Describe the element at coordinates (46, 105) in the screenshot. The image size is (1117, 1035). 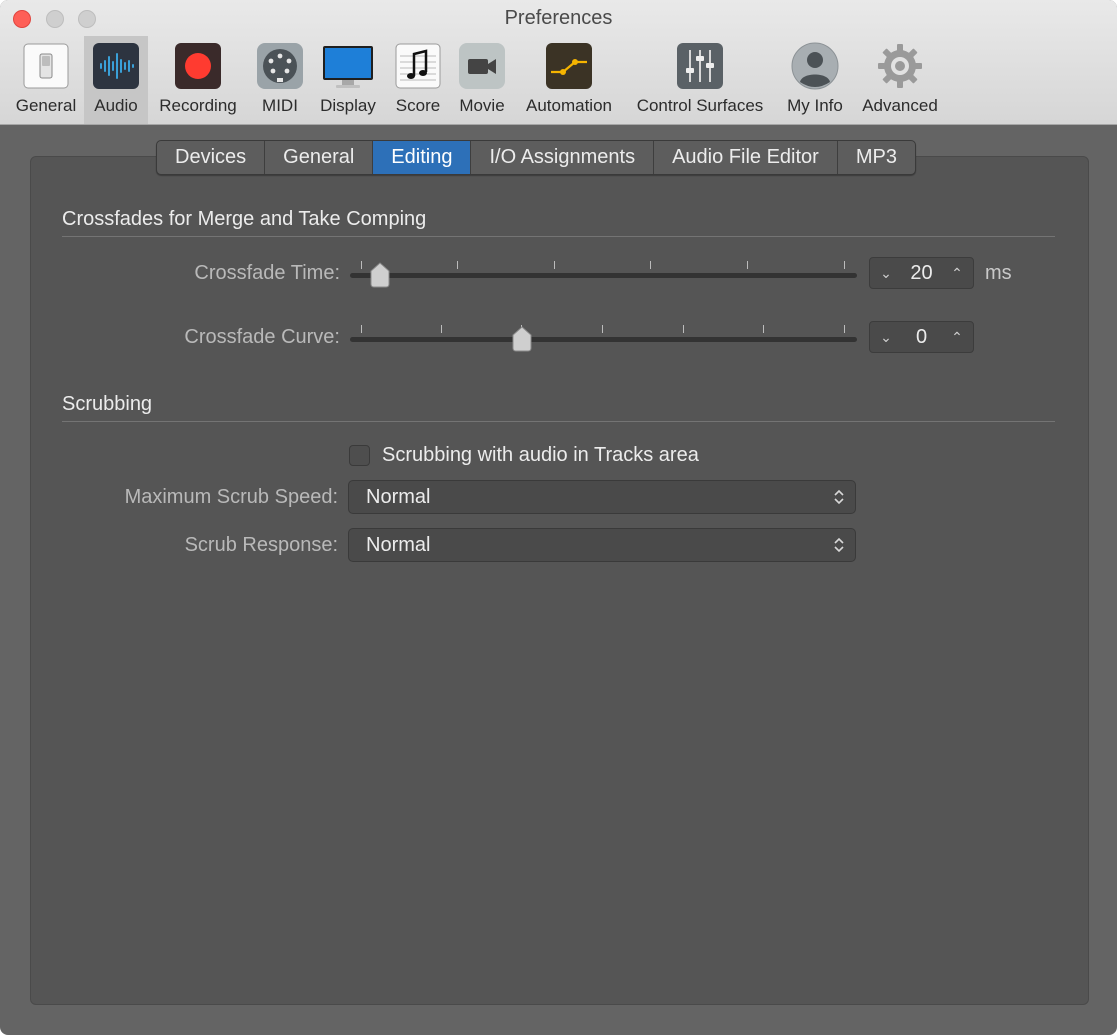
I see `toolbar-label: General` at that location.